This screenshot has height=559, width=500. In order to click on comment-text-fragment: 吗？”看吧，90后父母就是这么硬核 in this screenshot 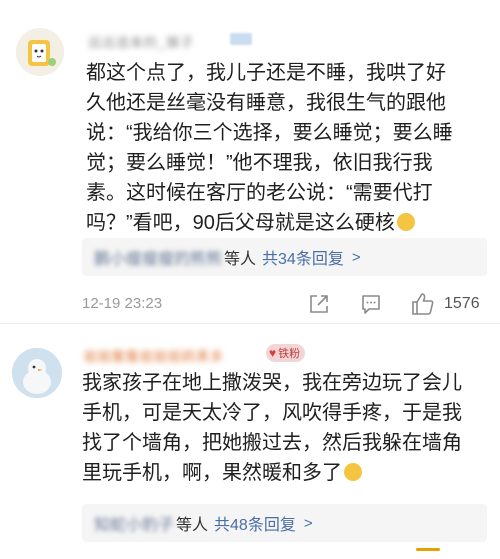, I will do `click(240, 223)`.